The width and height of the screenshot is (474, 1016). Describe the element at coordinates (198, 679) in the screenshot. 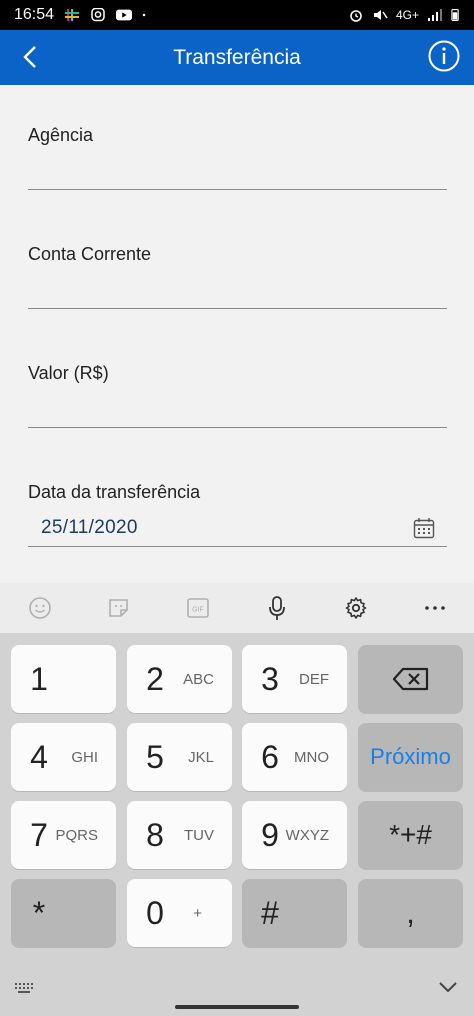

I see `key-letters: ABC` at that location.